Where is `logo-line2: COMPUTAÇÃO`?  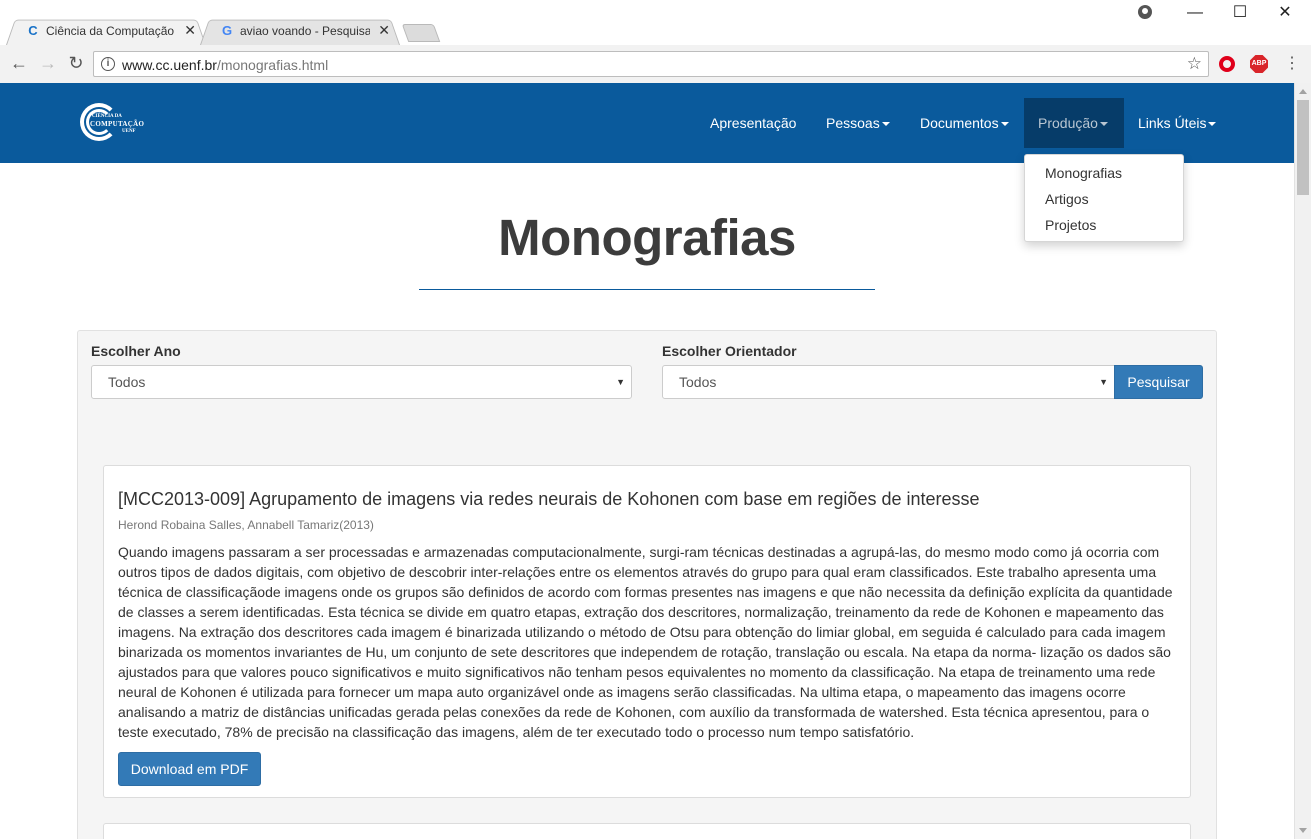
logo-line2: COMPUTAÇÃO is located at coordinates (117, 124).